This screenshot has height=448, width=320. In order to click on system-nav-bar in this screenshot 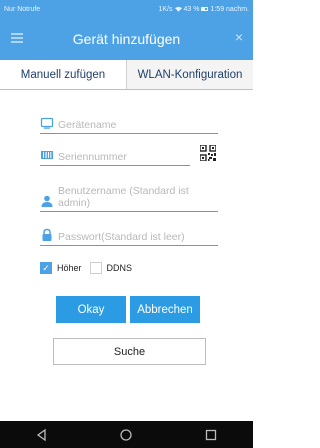, I will do `click(126, 434)`.